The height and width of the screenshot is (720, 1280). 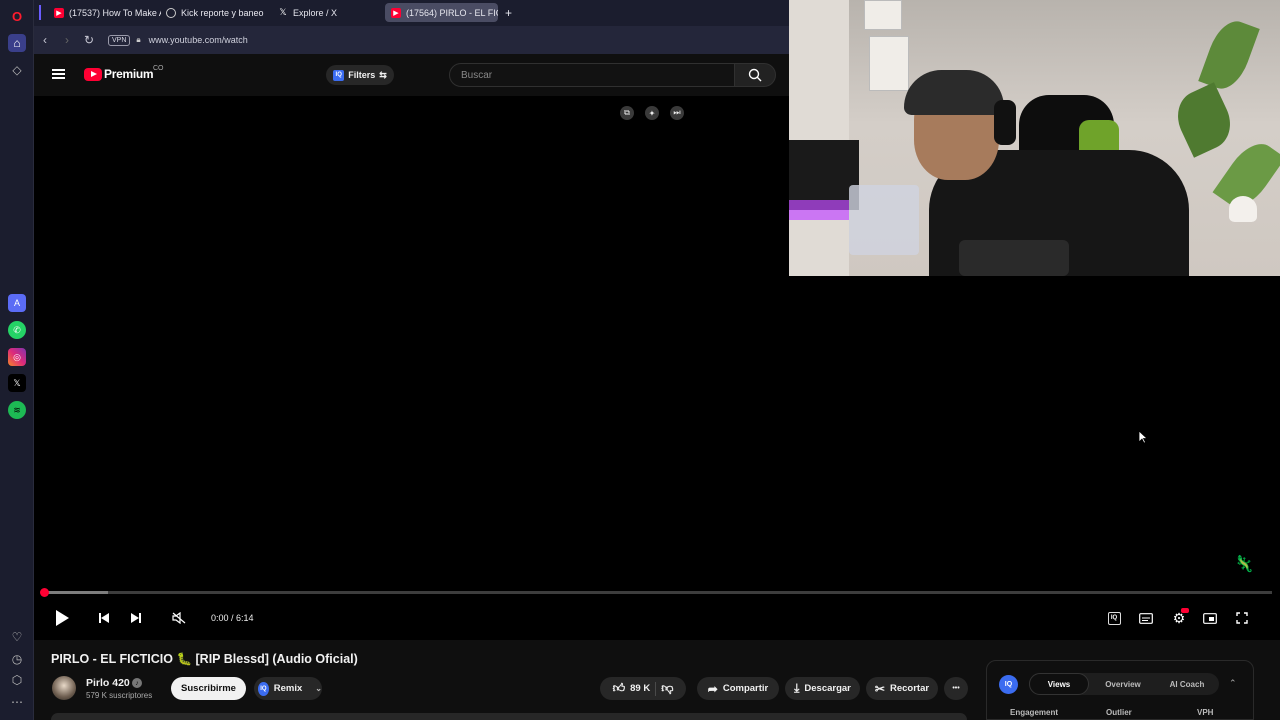 What do you see at coordinates (119, 40) in the screenshot?
I see `vpn-badge: VPN` at bounding box center [119, 40].